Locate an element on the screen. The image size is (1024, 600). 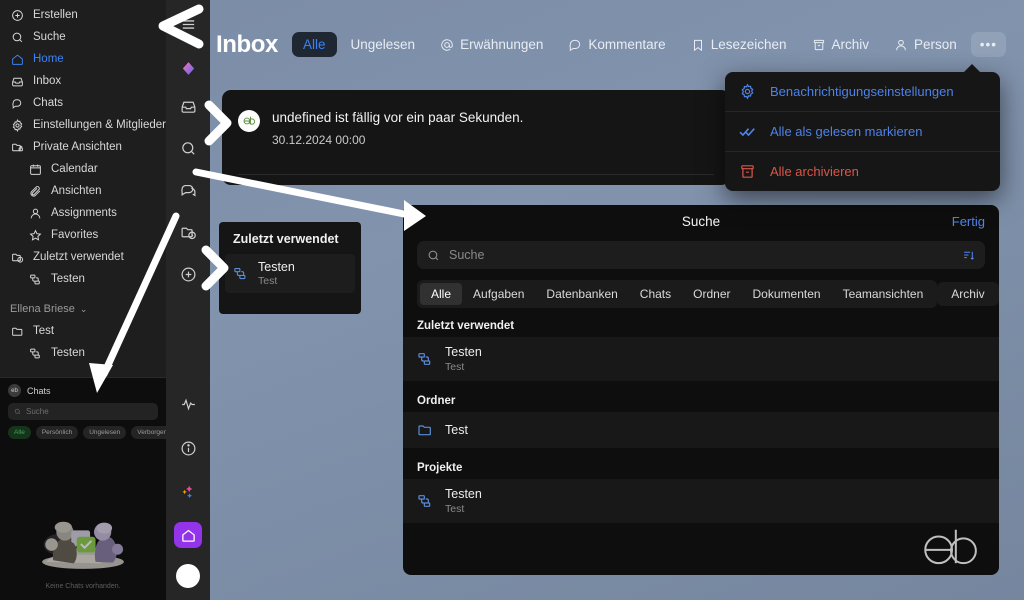
user-name: Ellena Briese is located at coordinates (42, 309).